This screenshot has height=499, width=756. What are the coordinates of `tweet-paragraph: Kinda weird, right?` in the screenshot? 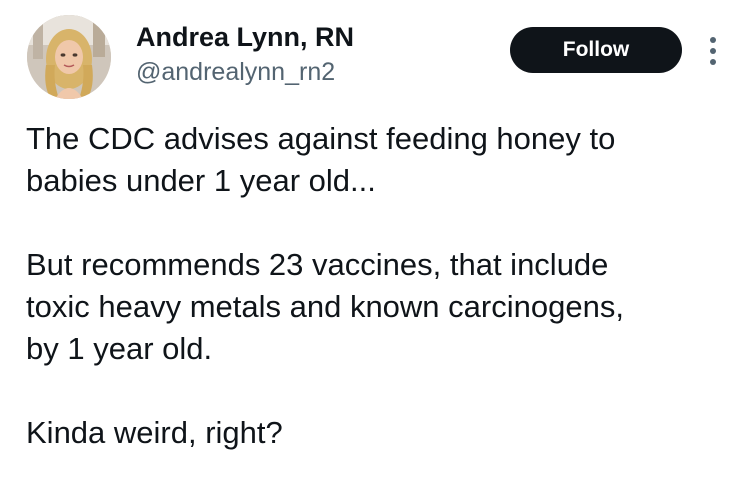 It's located at (154, 432).